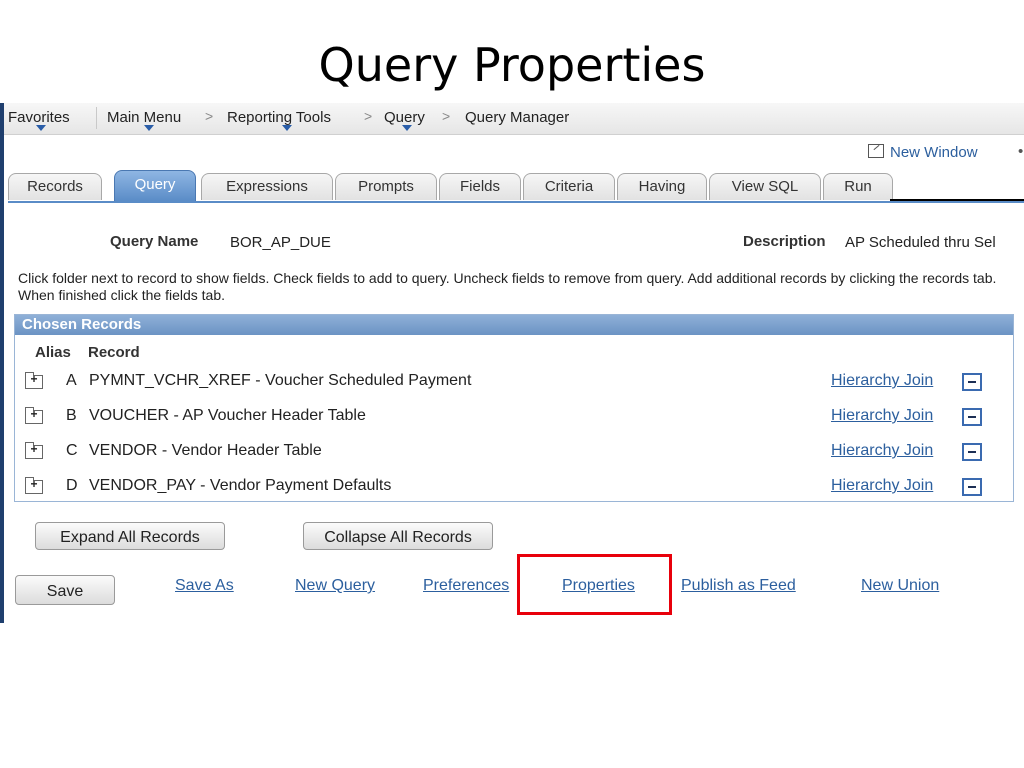 The width and height of the screenshot is (1024, 768). I want to click on slide-title: Query Properties, so click(512, 65).